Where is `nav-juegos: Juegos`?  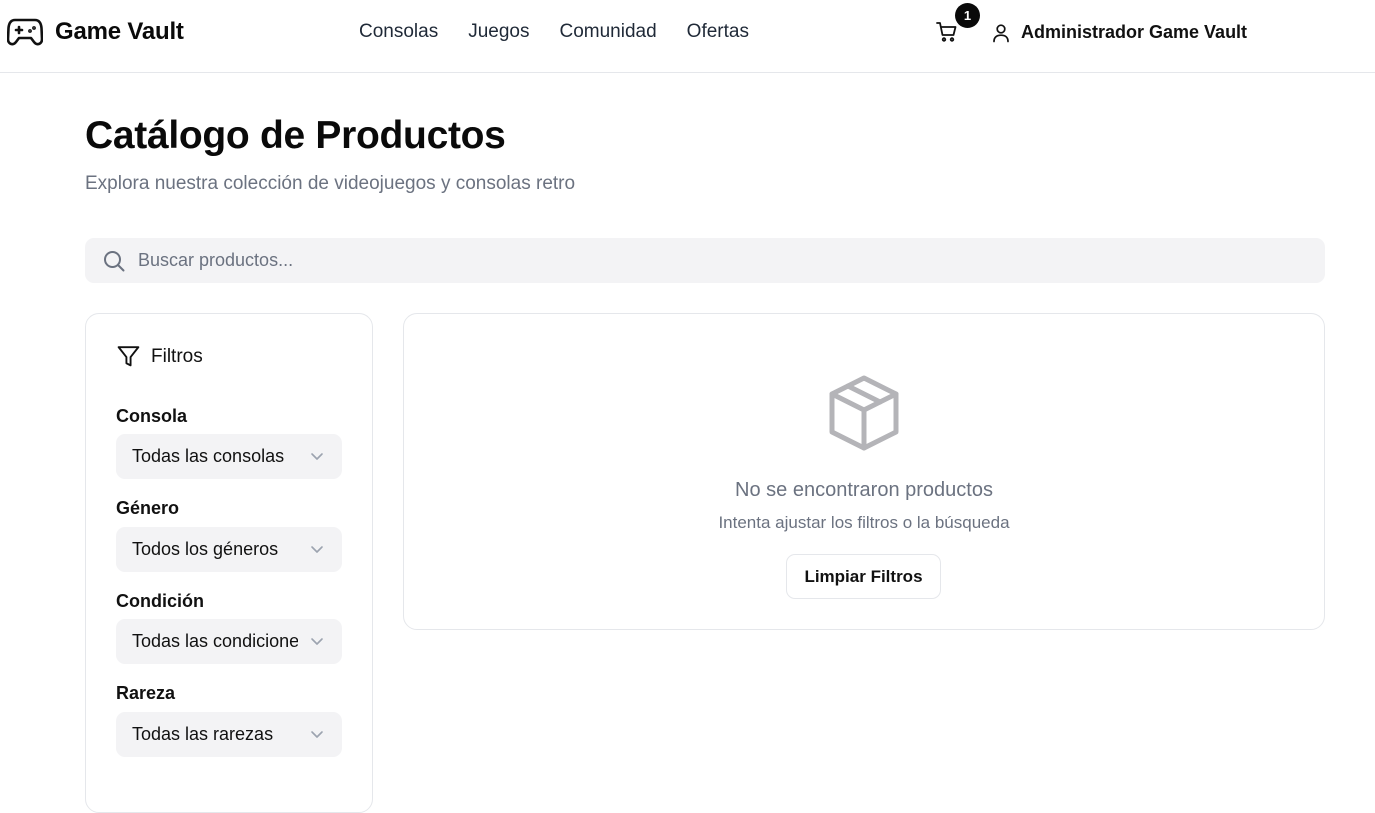
nav-juegos: Juegos is located at coordinates (498, 32).